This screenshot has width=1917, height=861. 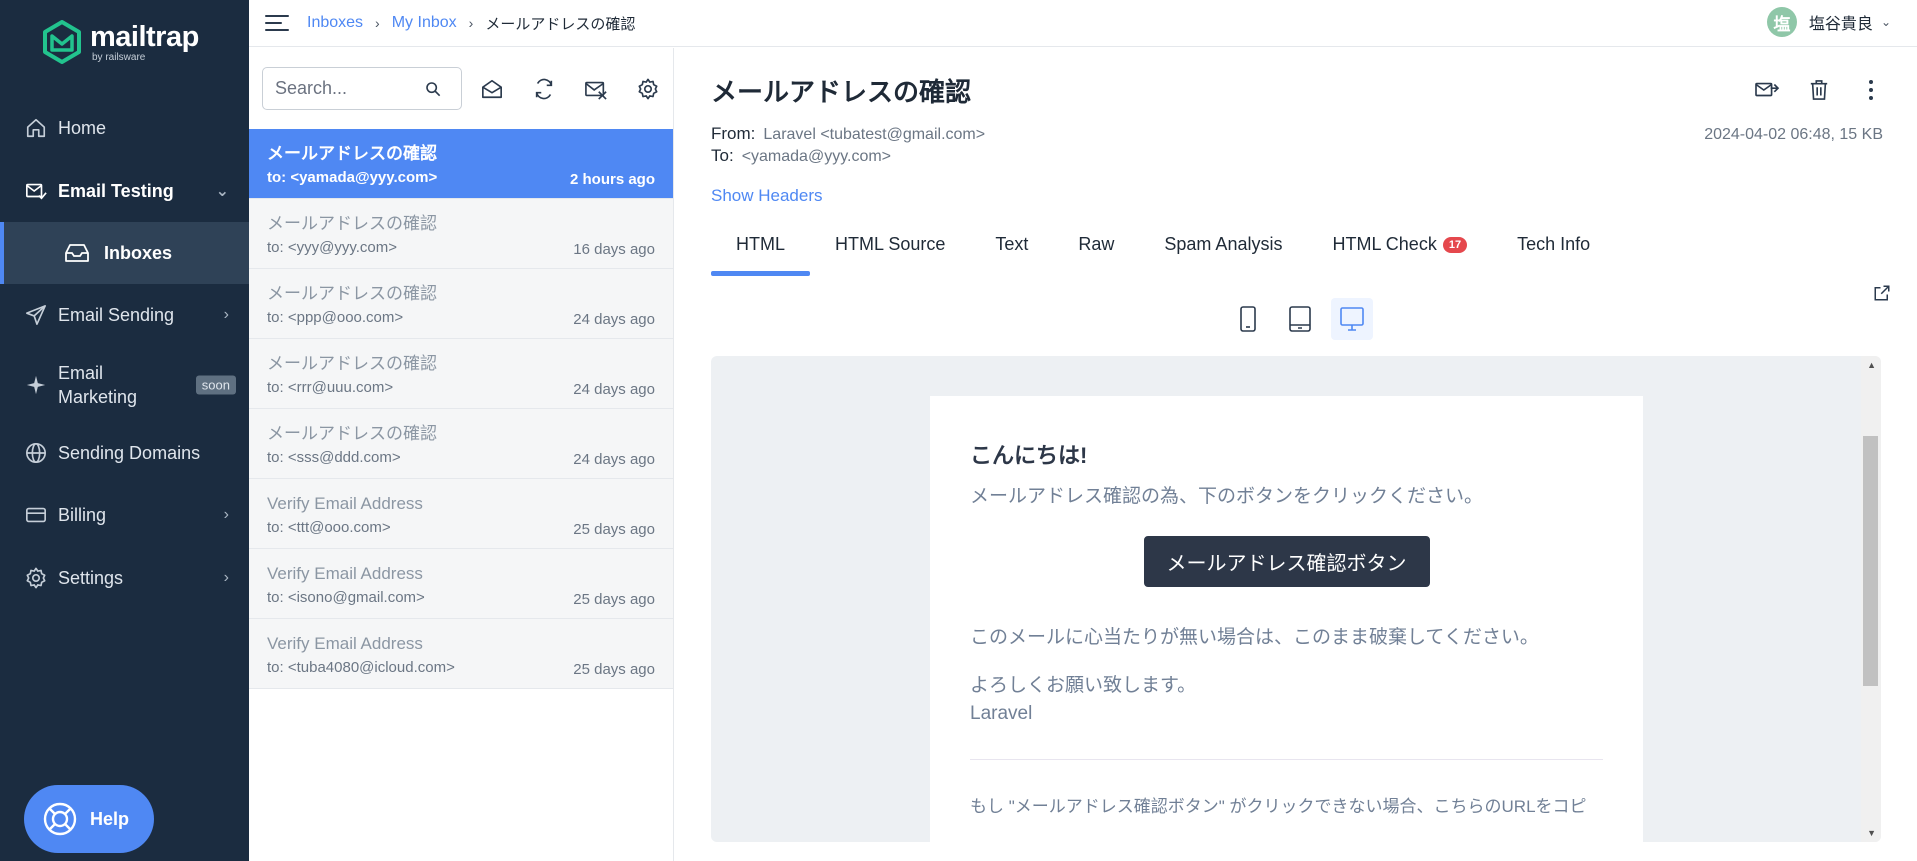 What do you see at coordinates (461, 234) in the screenshot?
I see `list-item: メールアドレスの確認 to: <yyy@yyy.com> 16 days ago` at bounding box center [461, 234].